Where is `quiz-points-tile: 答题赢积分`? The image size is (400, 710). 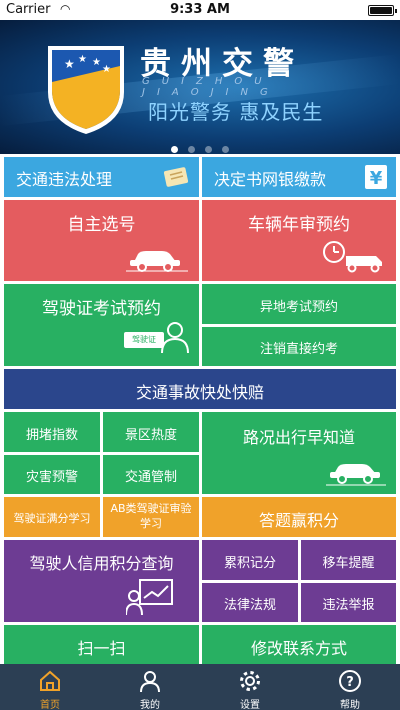
quiz-points-tile: 答题赢积分 is located at coordinates (299, 517).